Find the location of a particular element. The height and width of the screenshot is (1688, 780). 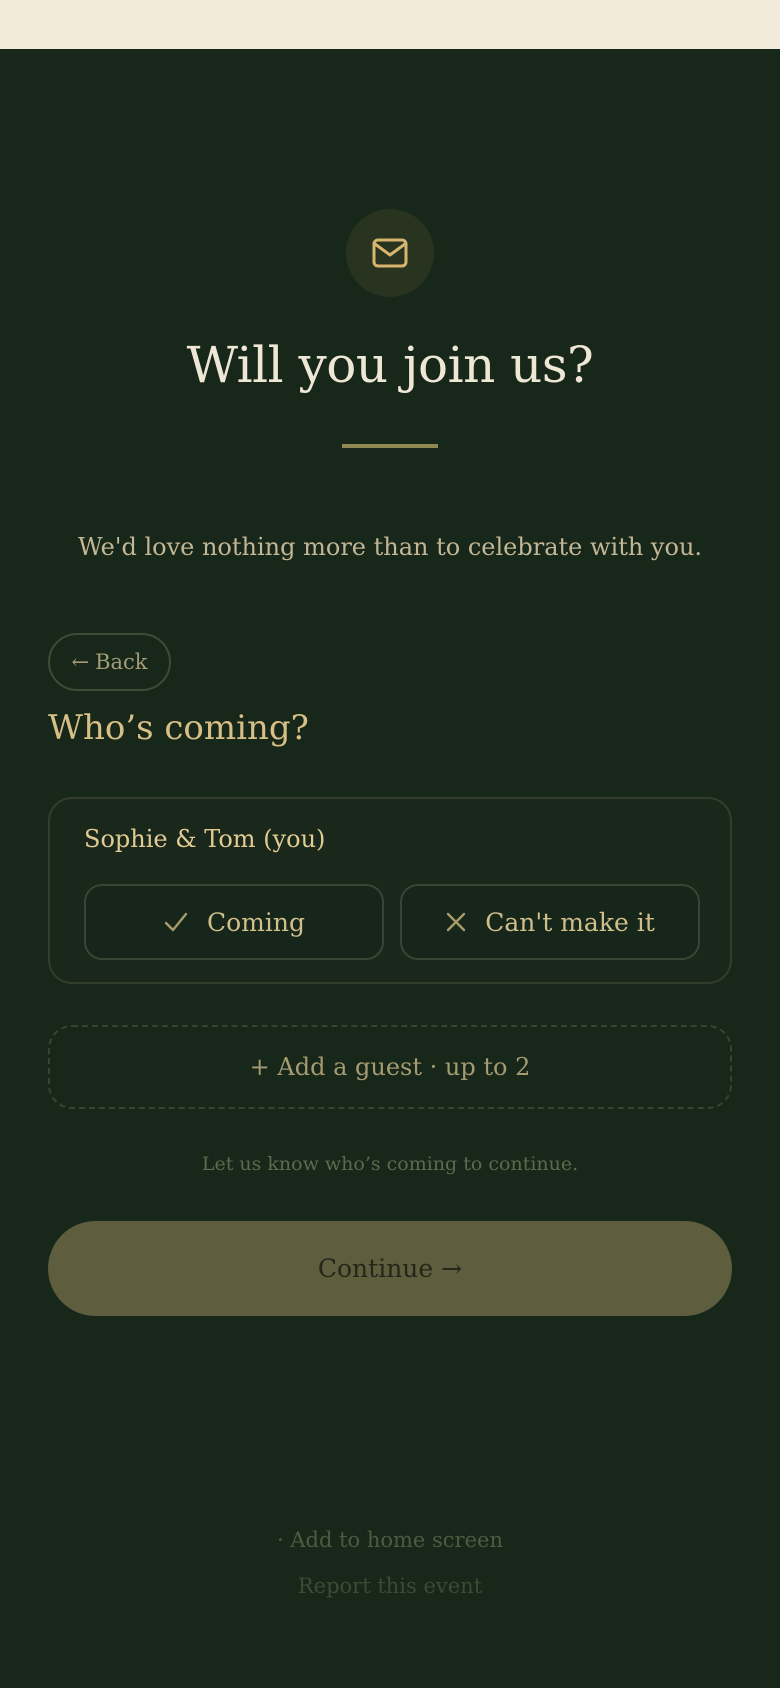

guest-card: Sophie & Tom (you) Coming Can't make it is located at coordinates (390, 890).